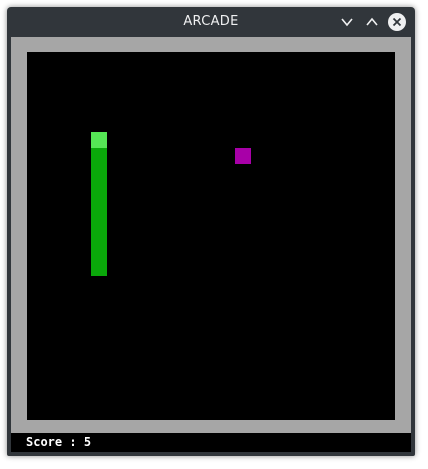 Image resolution: width=428 pixels, height=469 pixels. What do you see at coordinates (243, 156) in the screenshot?
I see `food-item` at bounding box center [243, 156].